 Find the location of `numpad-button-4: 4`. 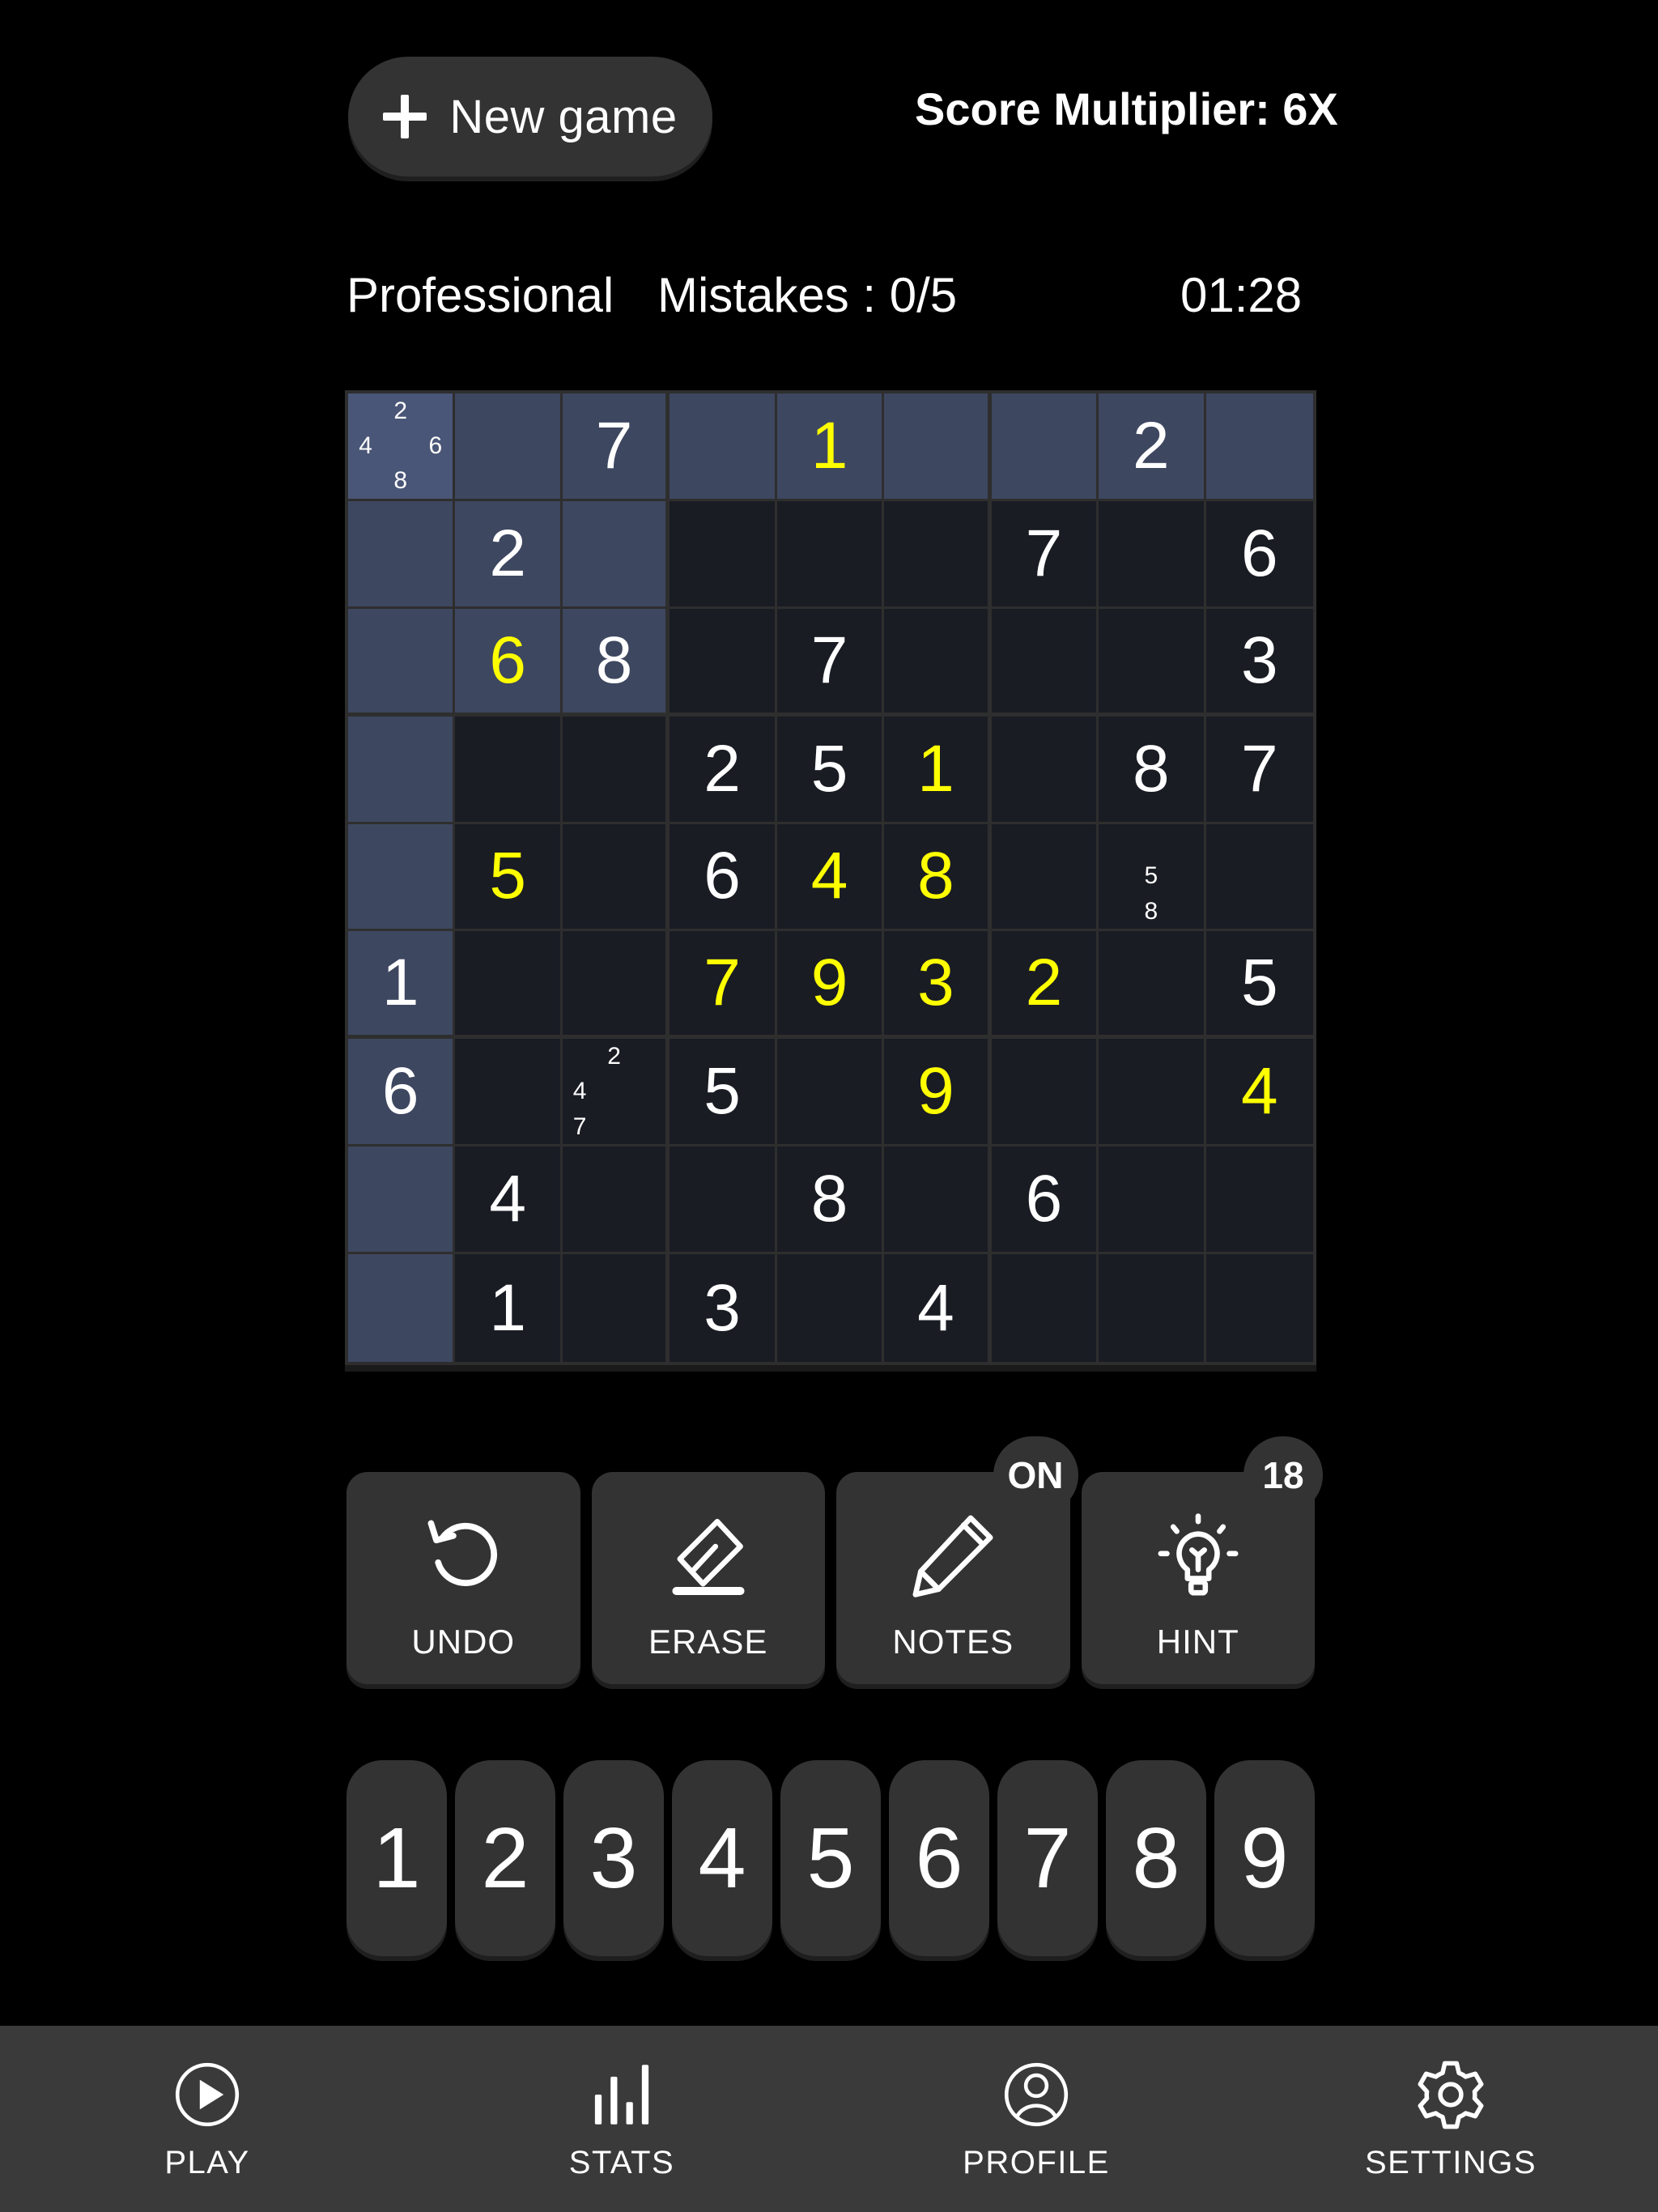

numpad-button-4: 4 is located at coordinates (722, 1858).